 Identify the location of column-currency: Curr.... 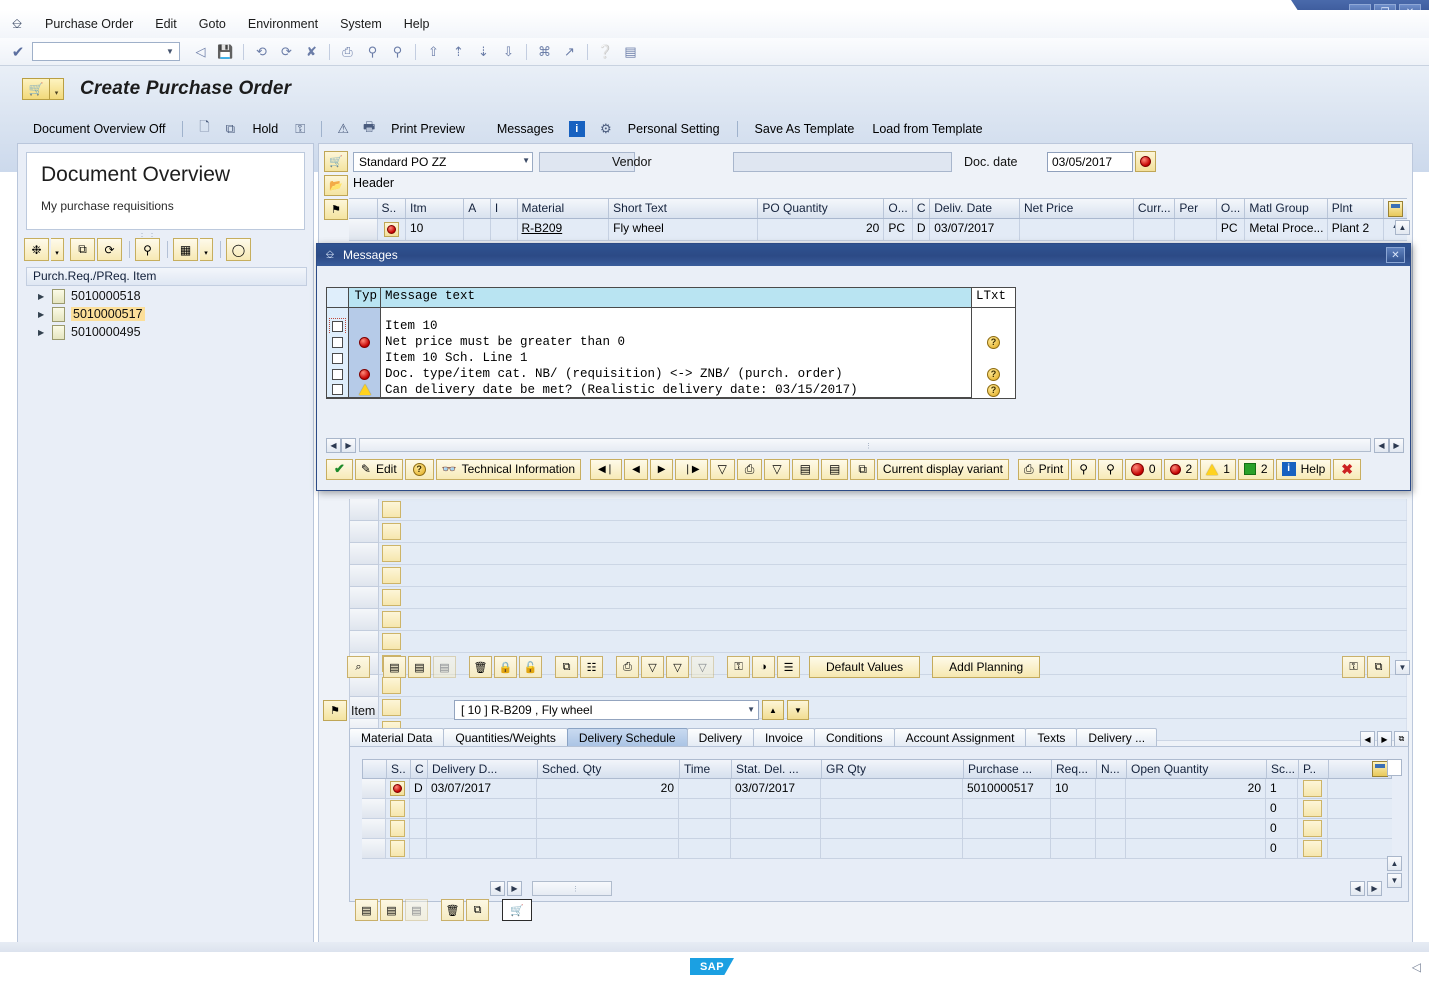
(1155, 208).